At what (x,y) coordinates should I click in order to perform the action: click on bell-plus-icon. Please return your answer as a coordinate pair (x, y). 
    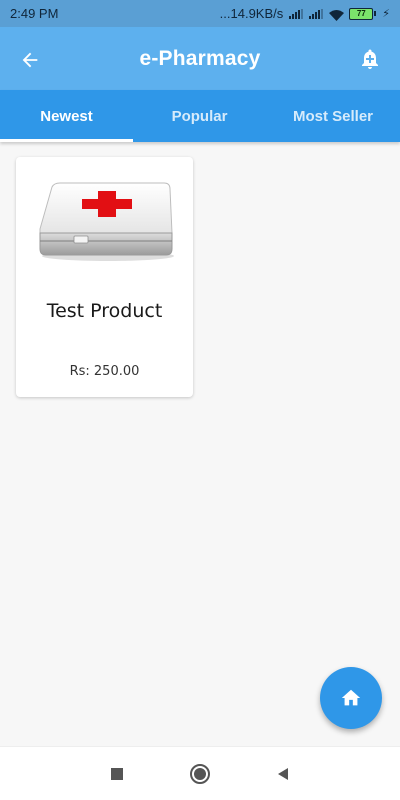
    Looking at the image, I should click on (370, 59).